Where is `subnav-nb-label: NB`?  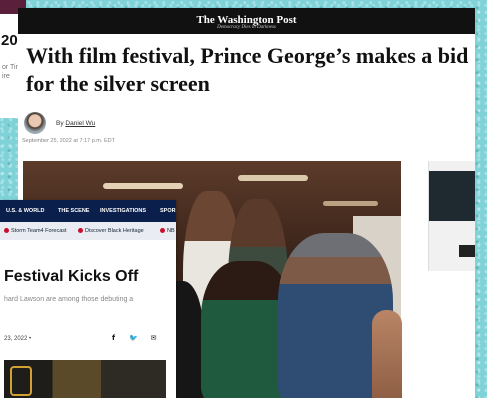
subnav-nb-label: NB is located at coordinates (171, 231).